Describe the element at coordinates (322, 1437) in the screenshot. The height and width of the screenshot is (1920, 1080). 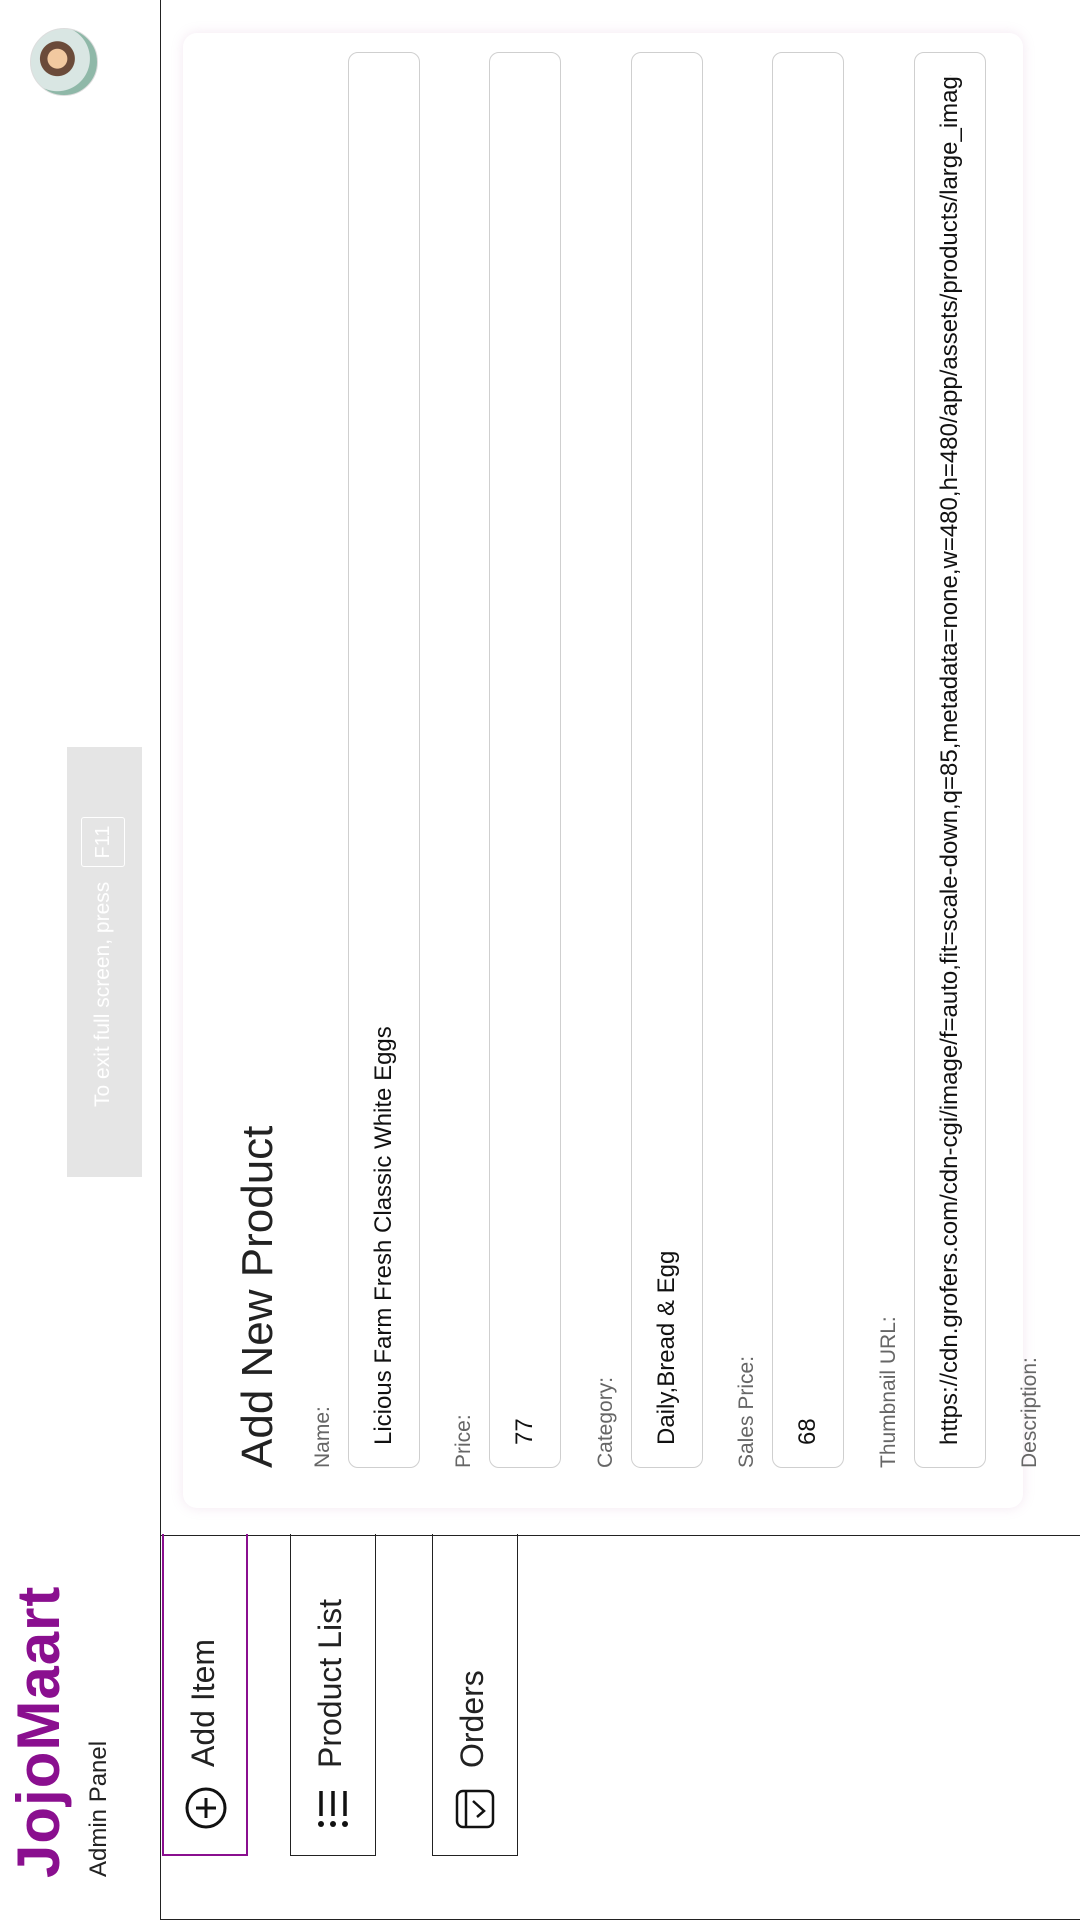
I see `name-label: Name:` at that location.